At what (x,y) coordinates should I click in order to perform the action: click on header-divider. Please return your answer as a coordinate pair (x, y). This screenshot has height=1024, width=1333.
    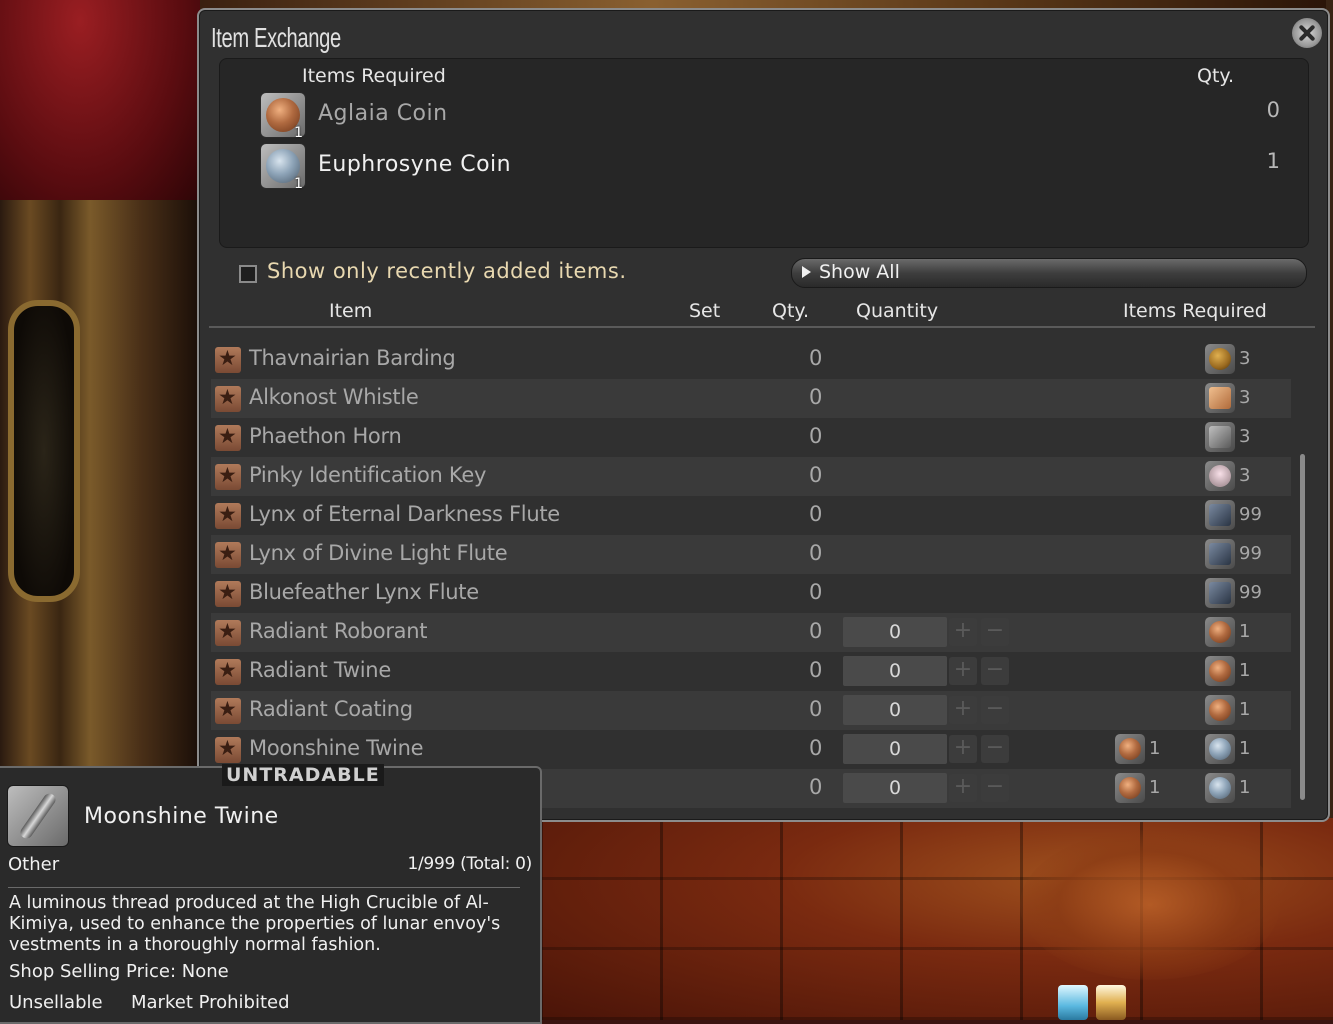
    Looking at the image, I should click on (762, 327).